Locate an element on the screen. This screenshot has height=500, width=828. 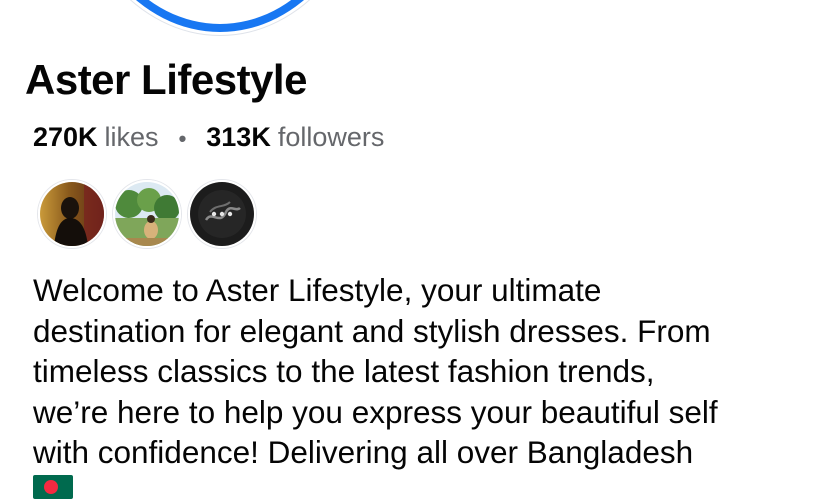
friends-avatars is located at coordinates (150, 214).